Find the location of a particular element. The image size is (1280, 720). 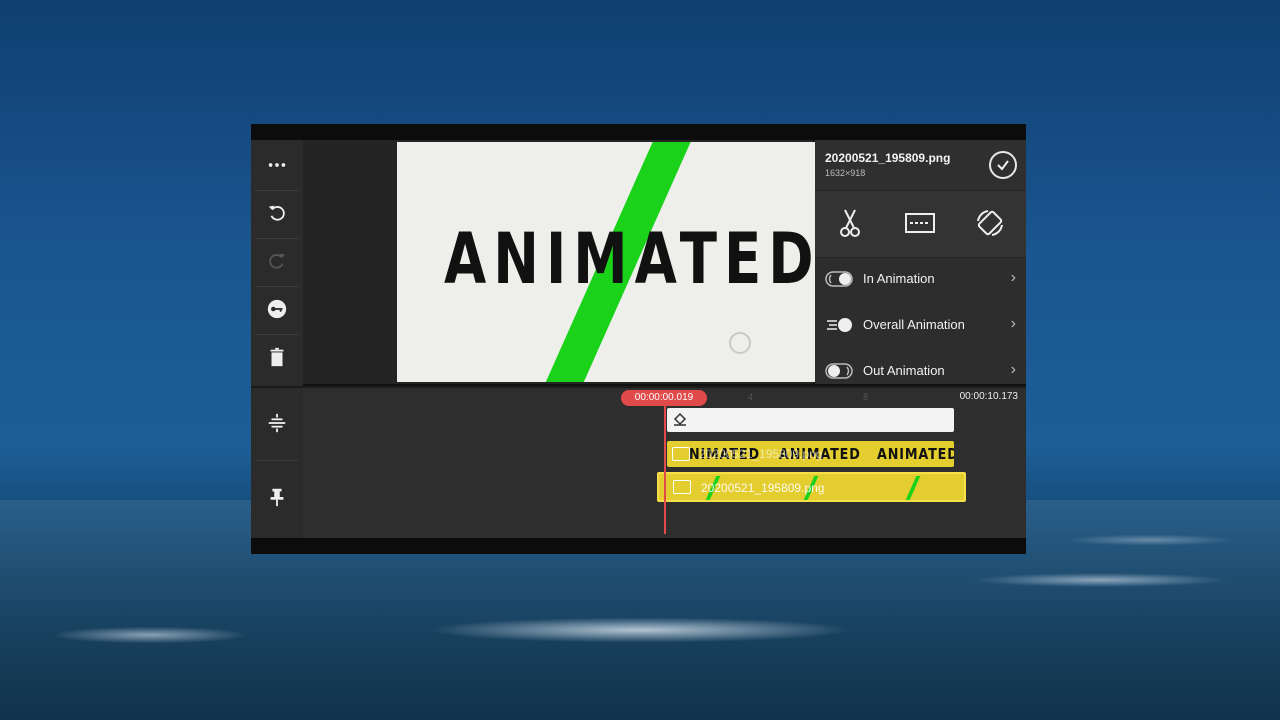

out-animation-icon is located at coordinates (839, 371).